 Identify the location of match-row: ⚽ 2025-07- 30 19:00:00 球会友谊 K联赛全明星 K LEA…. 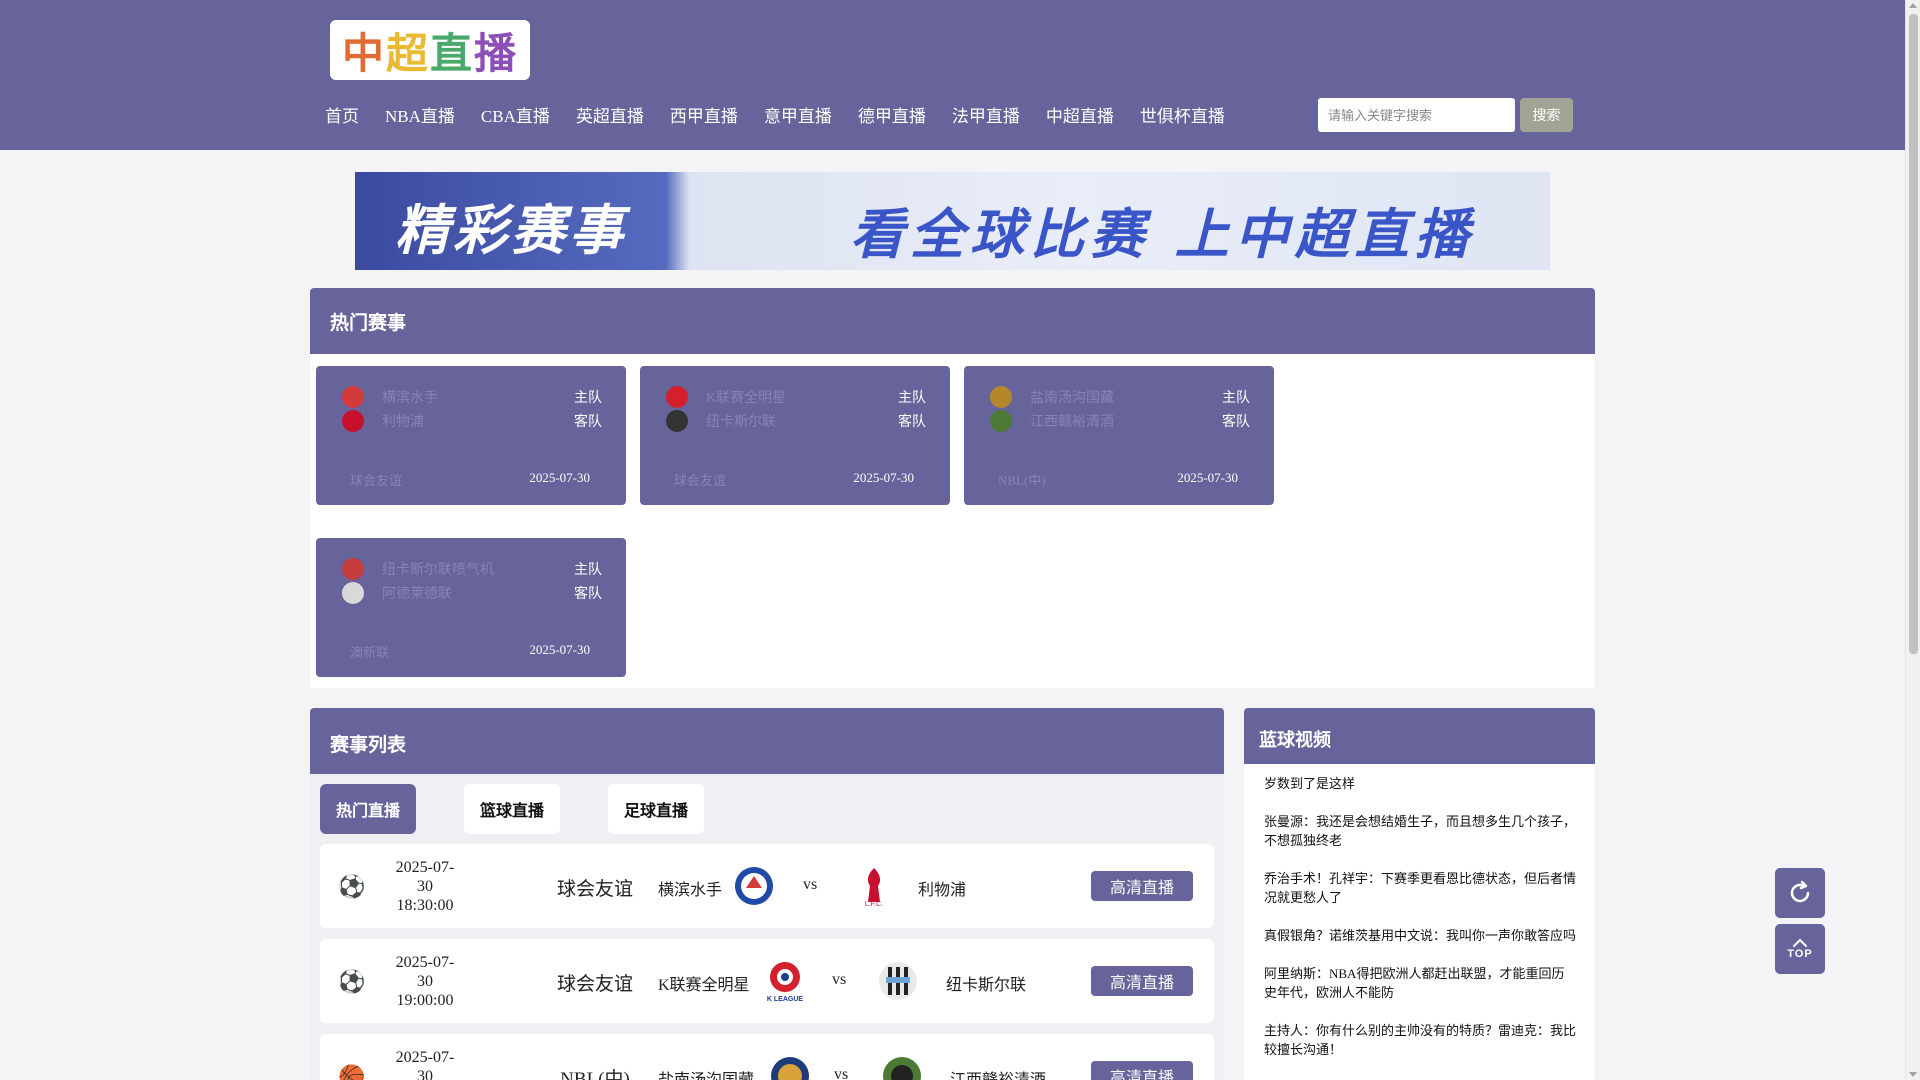
(767, 981).